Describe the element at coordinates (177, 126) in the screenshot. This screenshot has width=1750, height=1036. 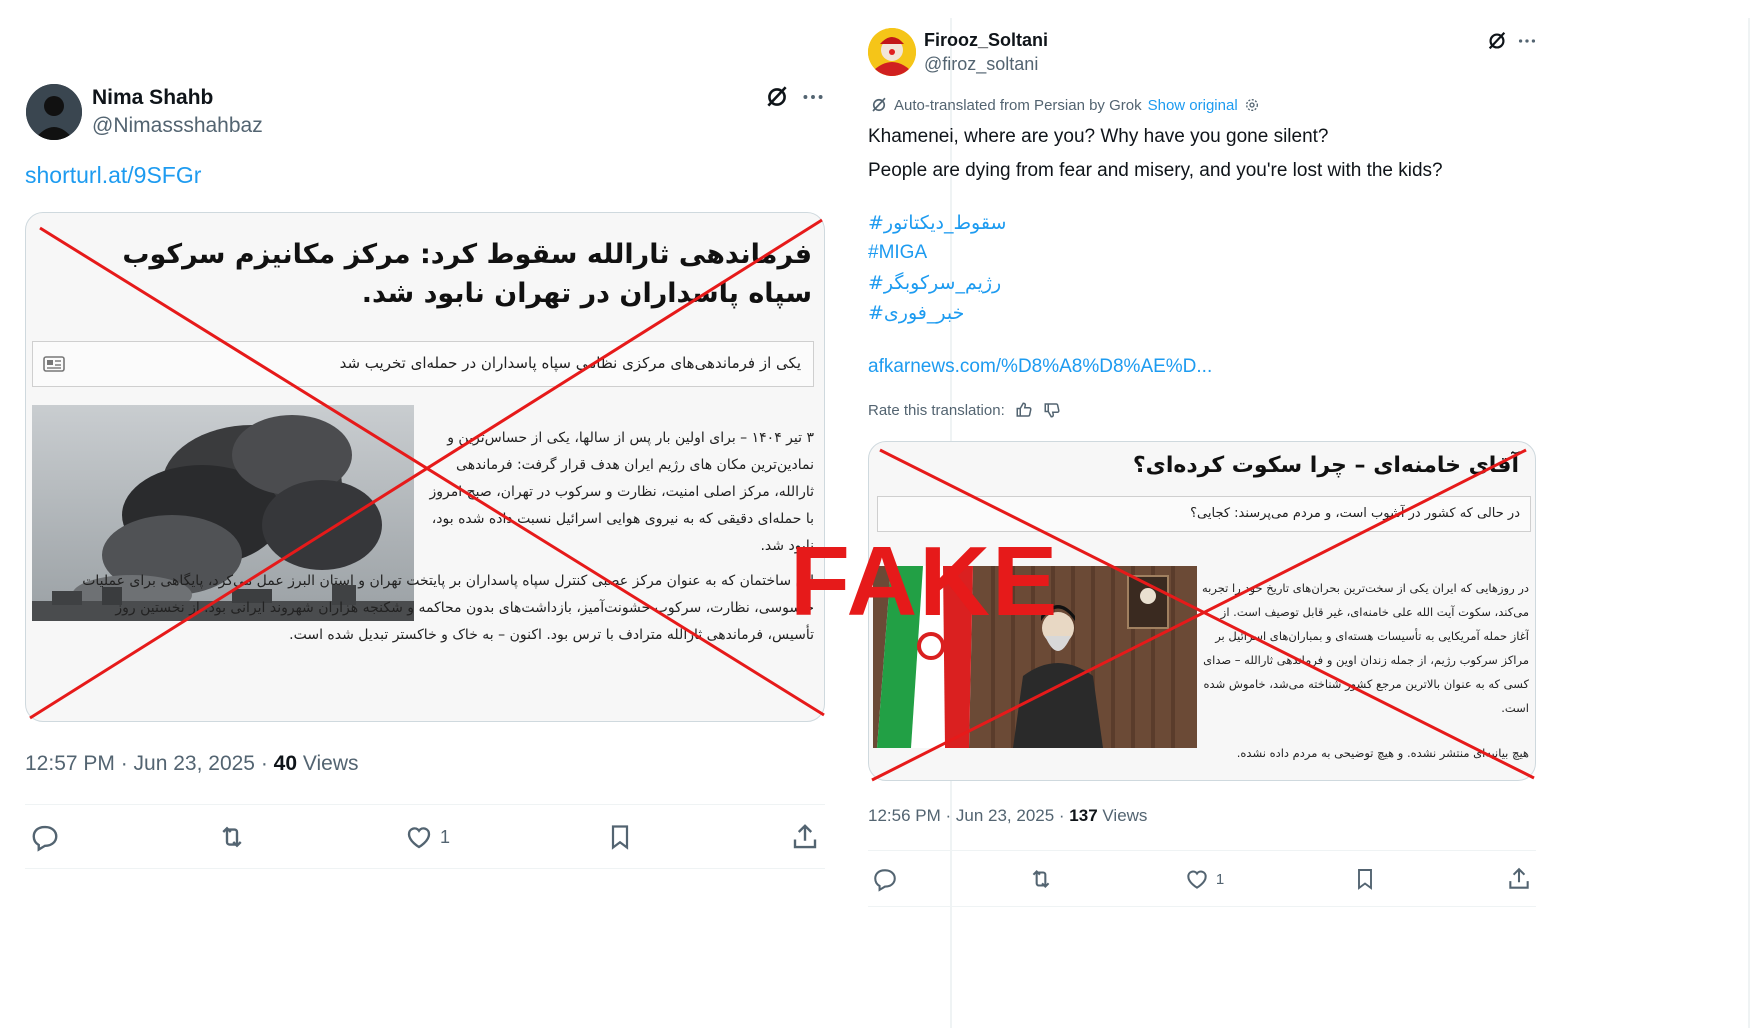
I see `author-handle: @Nimassshahbaz` at that location.